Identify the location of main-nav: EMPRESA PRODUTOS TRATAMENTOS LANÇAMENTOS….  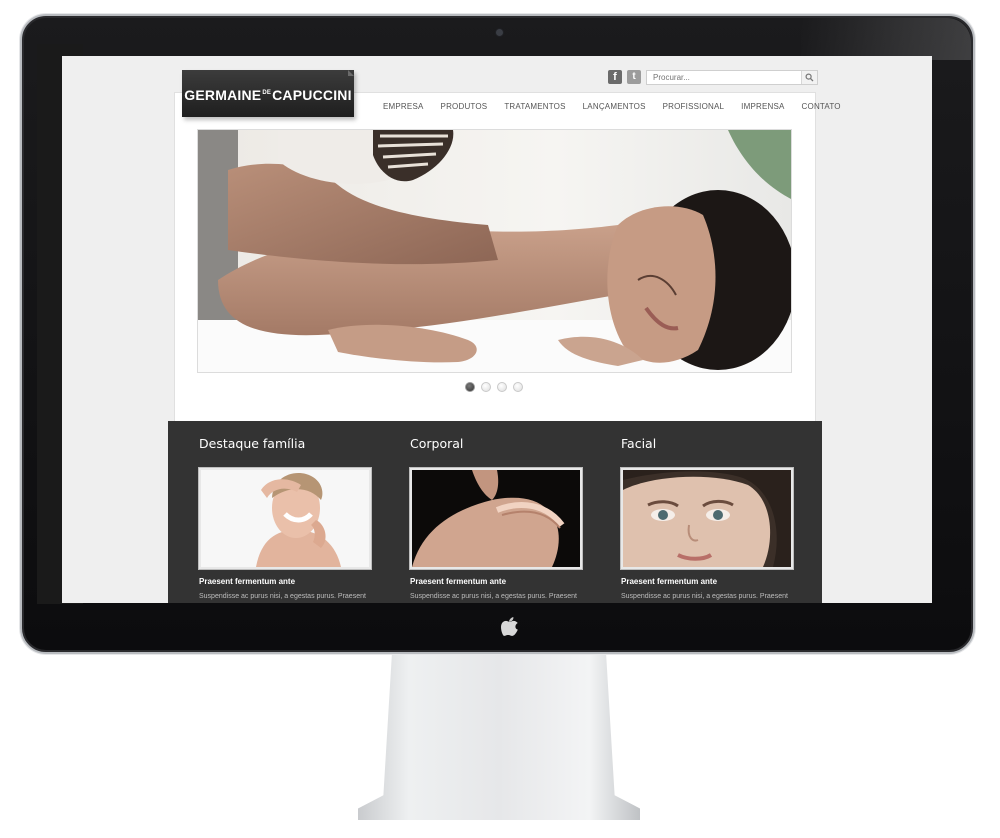
(612, 108).